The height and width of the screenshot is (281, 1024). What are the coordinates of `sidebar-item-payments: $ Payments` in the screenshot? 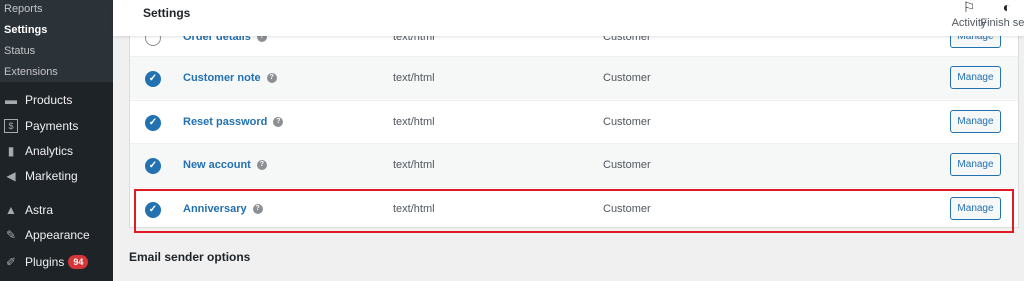 It's located at (56, 126).